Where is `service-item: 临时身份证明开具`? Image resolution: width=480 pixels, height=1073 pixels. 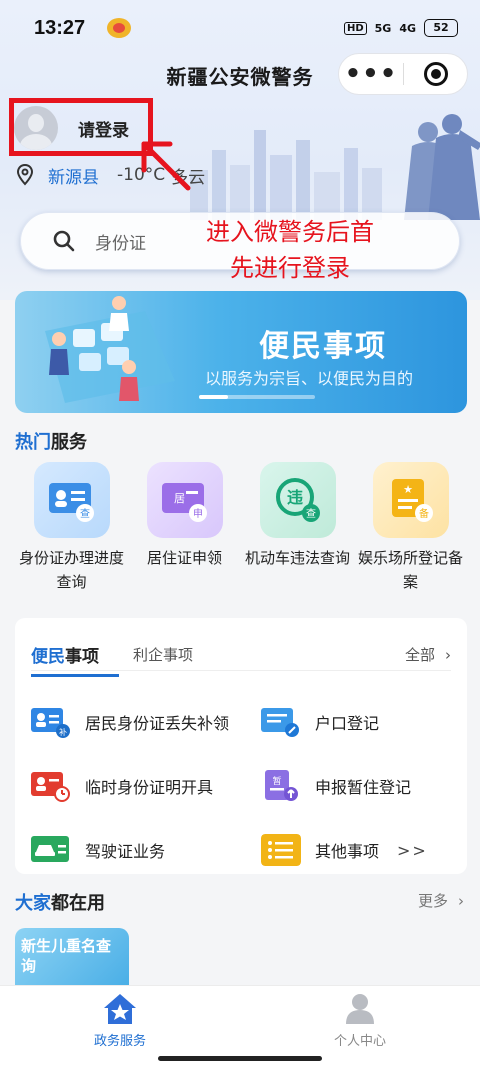
service-item: 临时身份证明开具 is located at coordinates (146, 786).